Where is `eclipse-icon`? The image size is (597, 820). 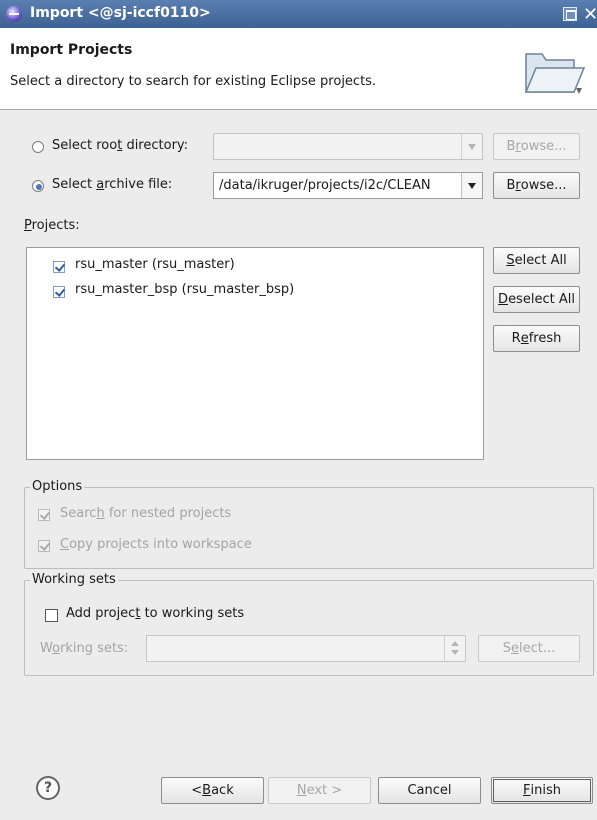
eclipse-icon is located at coordinates (14, 14).